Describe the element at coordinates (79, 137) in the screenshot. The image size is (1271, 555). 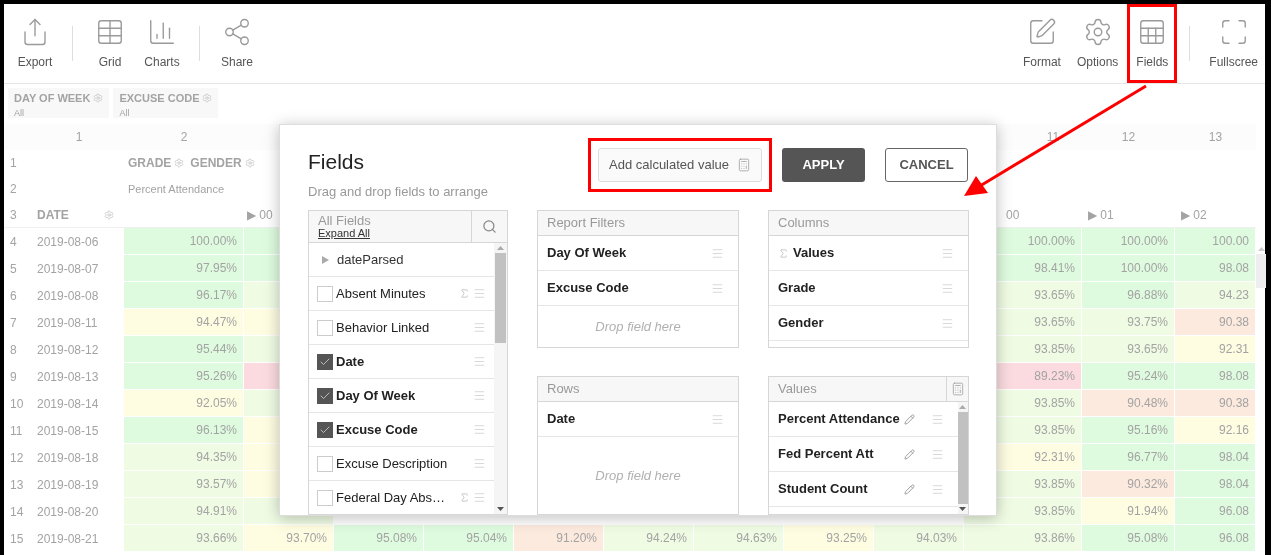
I see `column-number: 1` at that location.